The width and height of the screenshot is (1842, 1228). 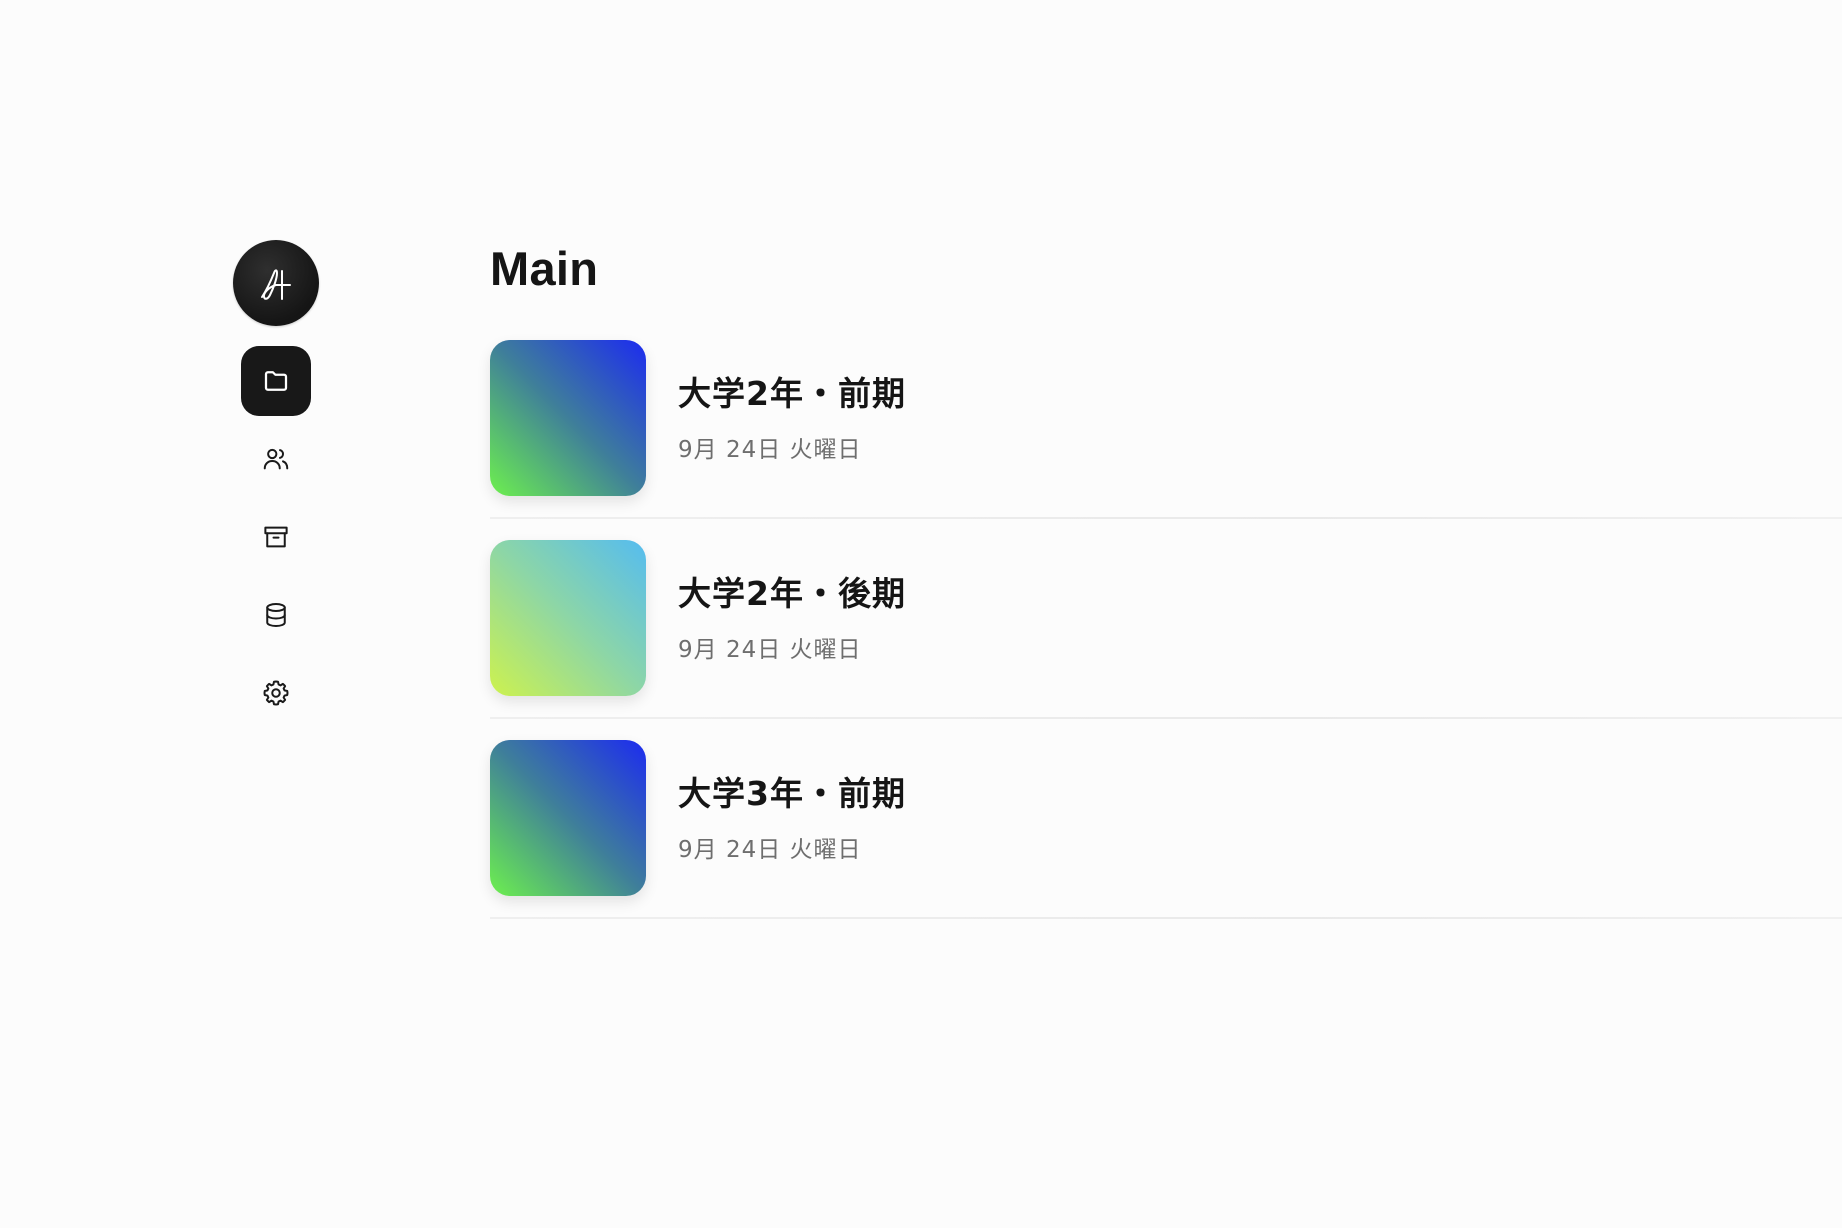 What do you see at coordinates (792, 593) in the screenshot?
I see `item-title: 大学2年・後期` at bounding box center [792, 593].